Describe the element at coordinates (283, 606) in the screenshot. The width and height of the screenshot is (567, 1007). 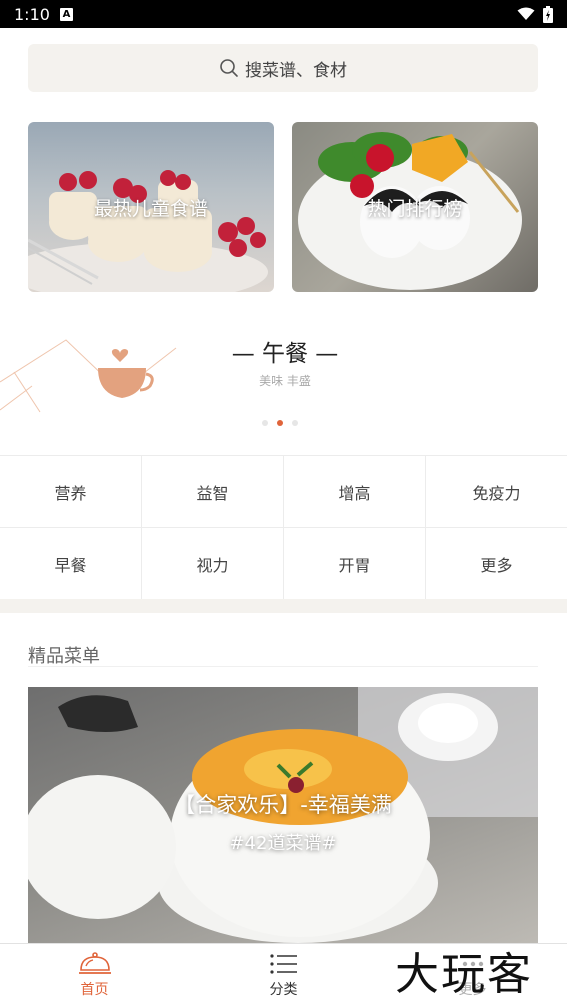
I see `section-divider` at that location.